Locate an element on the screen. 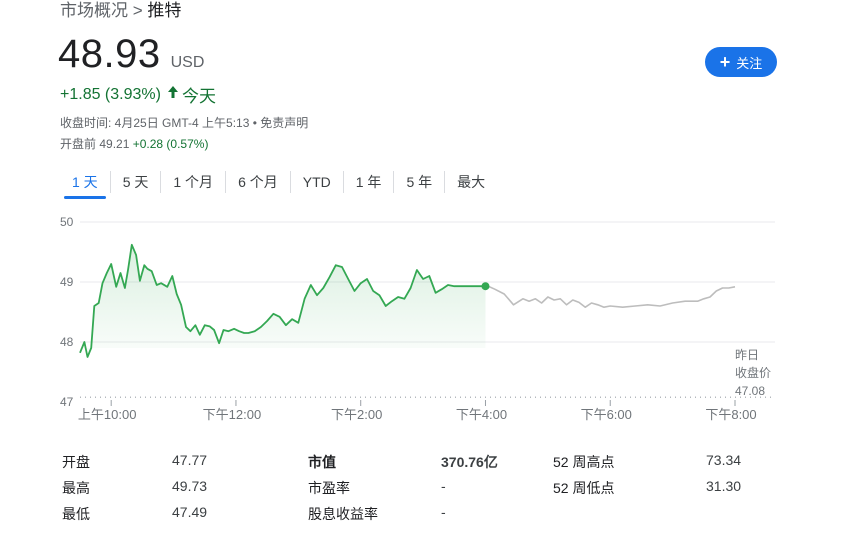  premarket-change: +0.28 (0.57%) is located at coordinates (170, 144).